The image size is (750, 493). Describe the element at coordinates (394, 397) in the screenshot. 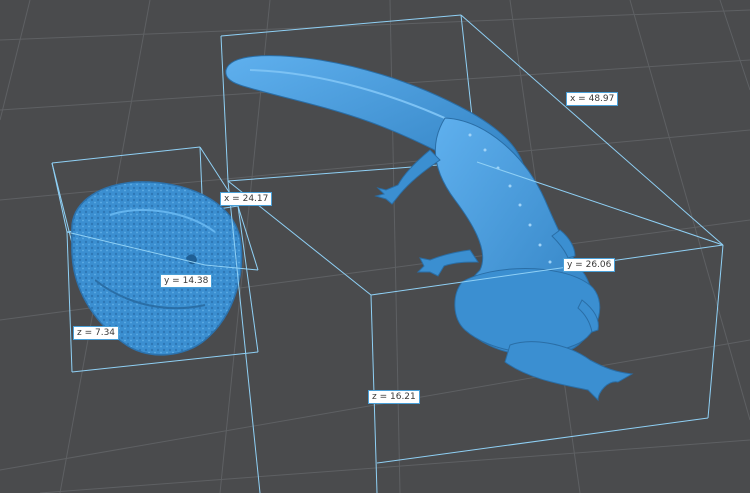

I see `salamander-z-dimension-label: z = 16.21` at that location.